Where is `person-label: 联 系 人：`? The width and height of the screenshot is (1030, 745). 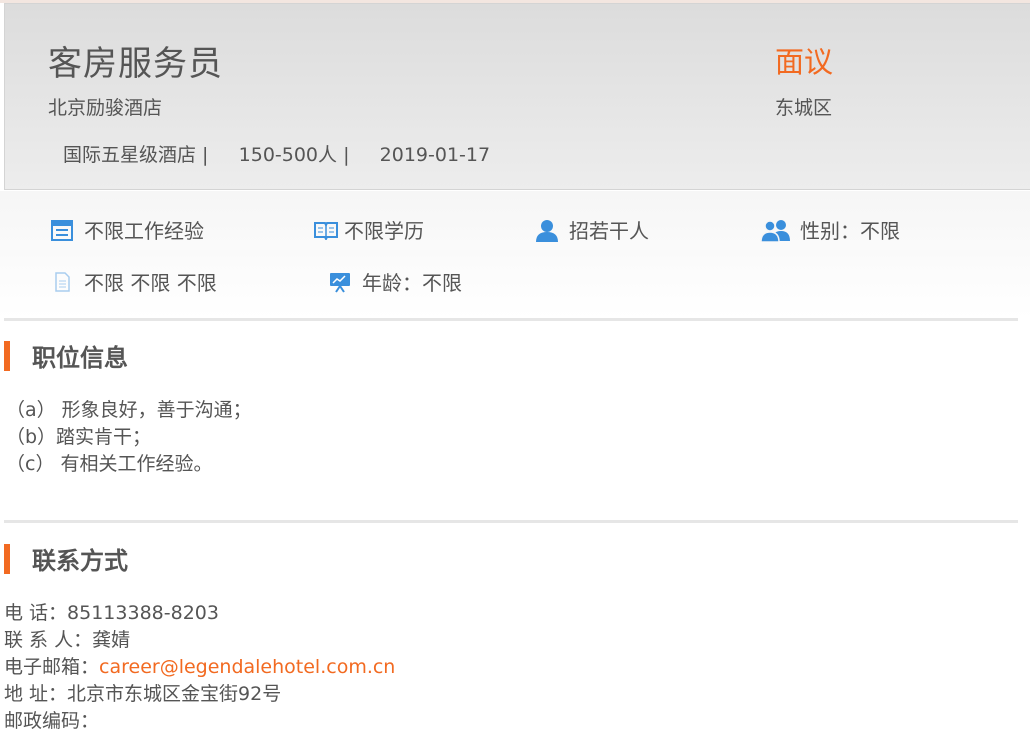 person-label: 联 系 人： is located at coordinates (48, 640).